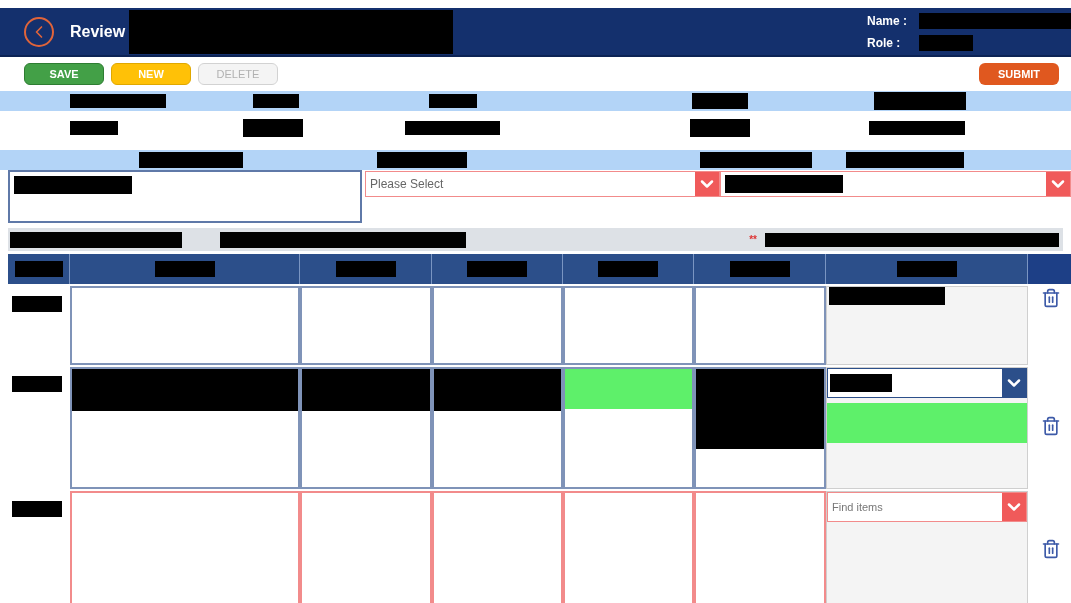 The width and height of the screenshot is (1071, 603). Describe the element at coordinates (884, 43) in the screenshot. I see `role-label: Role :` at that location.